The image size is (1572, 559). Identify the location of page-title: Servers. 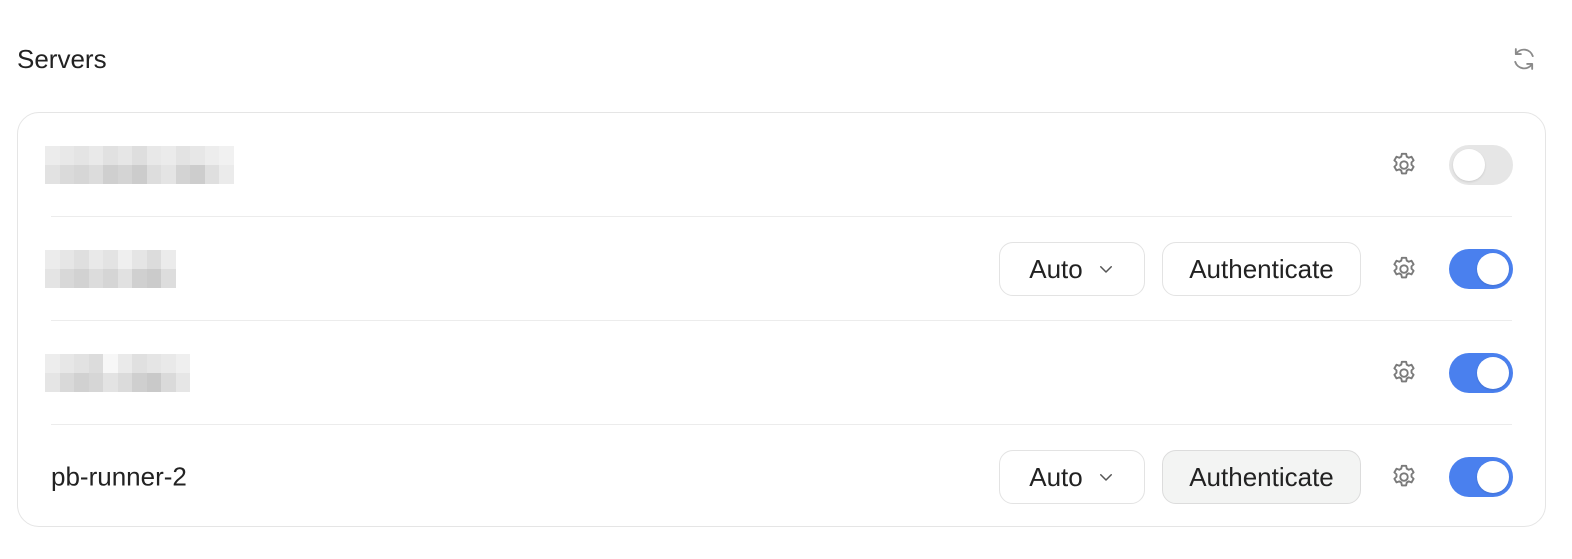
(62, 59).